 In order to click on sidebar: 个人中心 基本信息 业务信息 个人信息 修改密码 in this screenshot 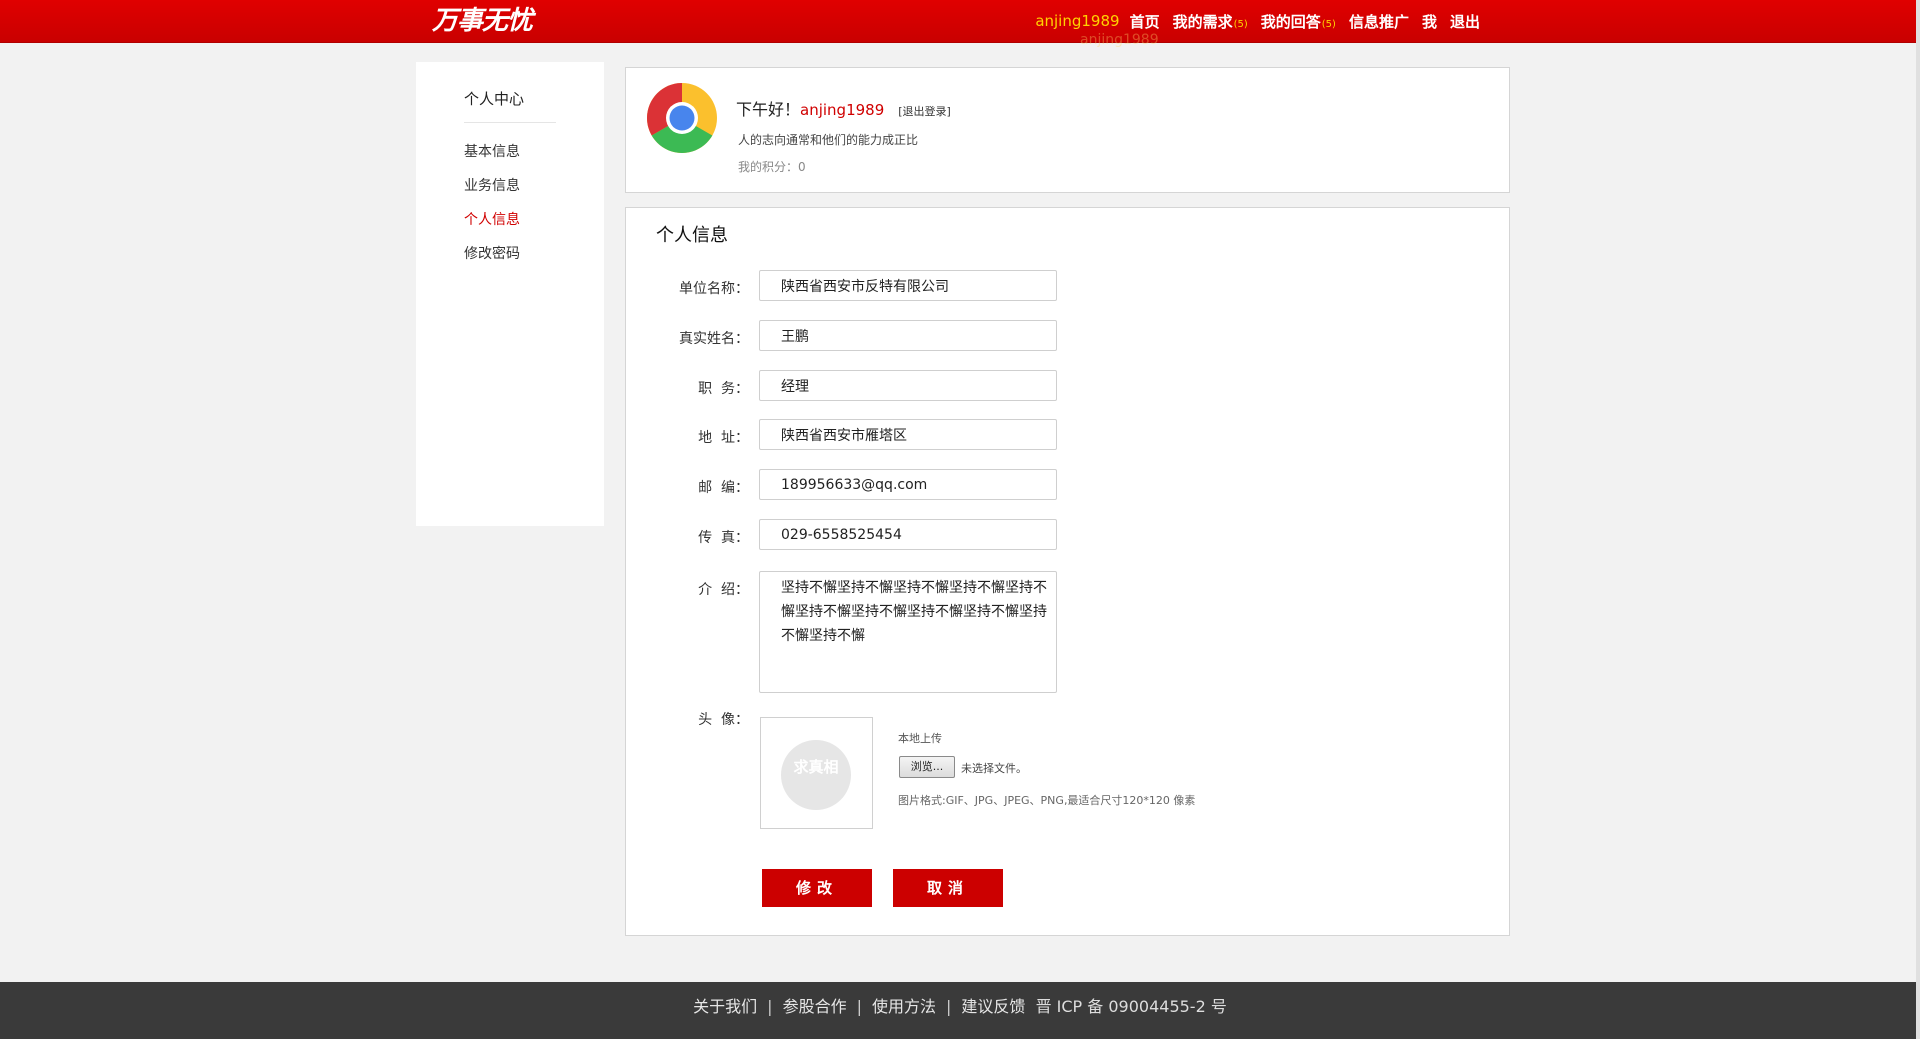, I will do `click(510, 294)`.